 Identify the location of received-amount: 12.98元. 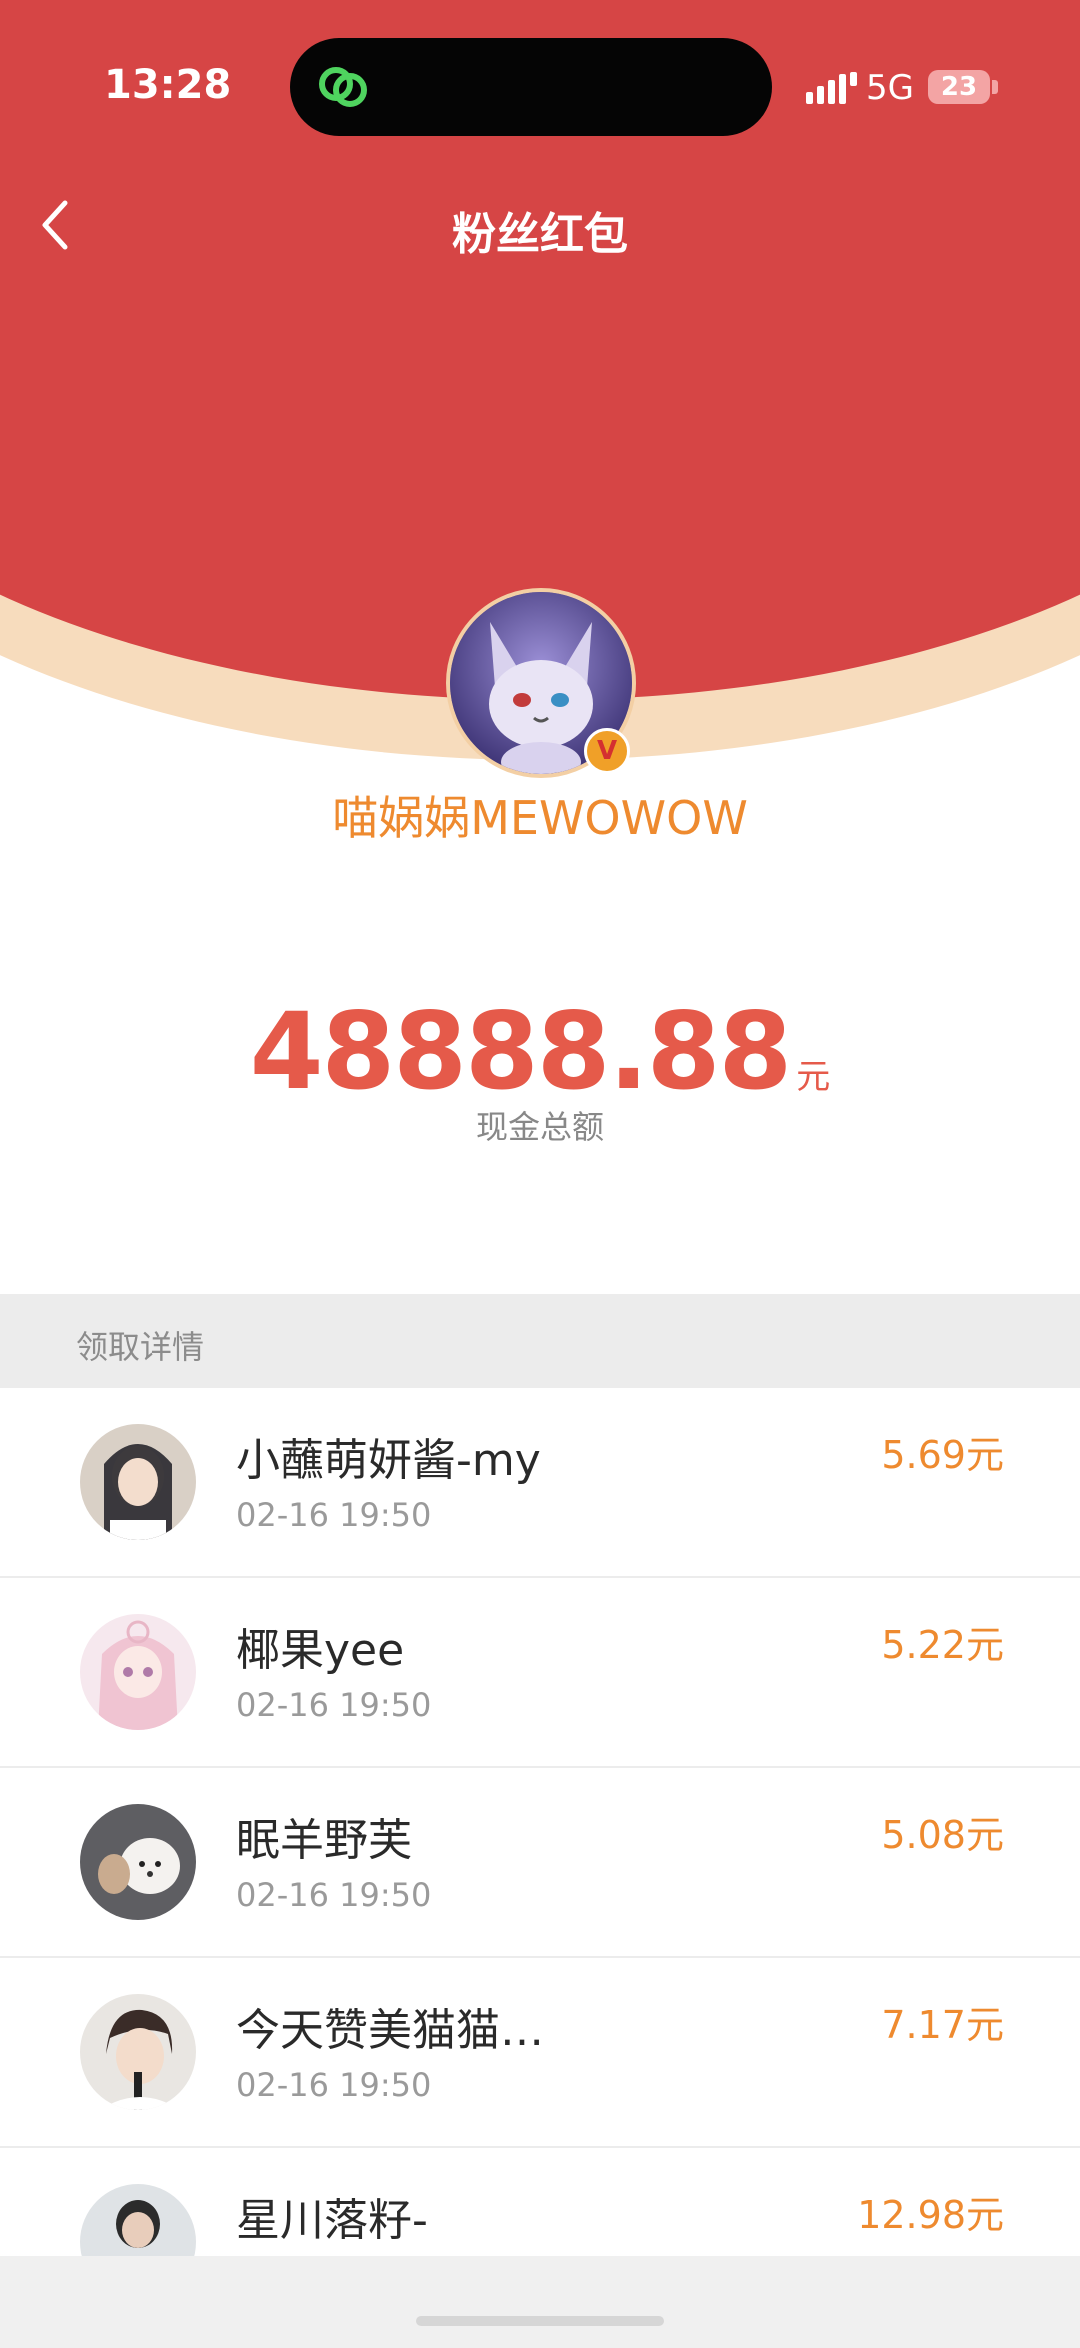
(930, 2215).